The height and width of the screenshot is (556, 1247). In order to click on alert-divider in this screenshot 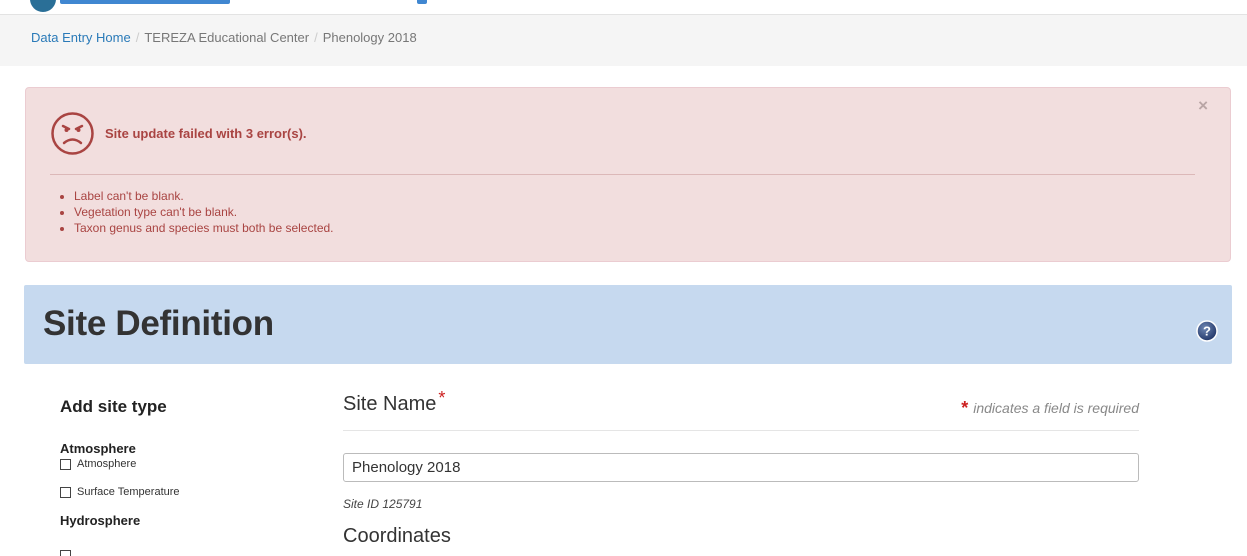, I will do `click(622, 174)`.